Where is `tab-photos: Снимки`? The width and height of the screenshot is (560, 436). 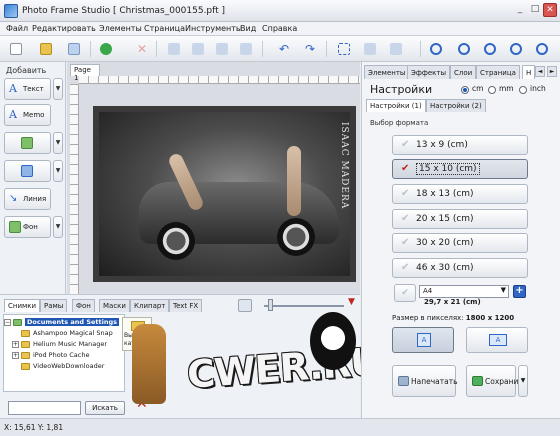
tab-photos: Снимки is located at coordinates (22, 305).